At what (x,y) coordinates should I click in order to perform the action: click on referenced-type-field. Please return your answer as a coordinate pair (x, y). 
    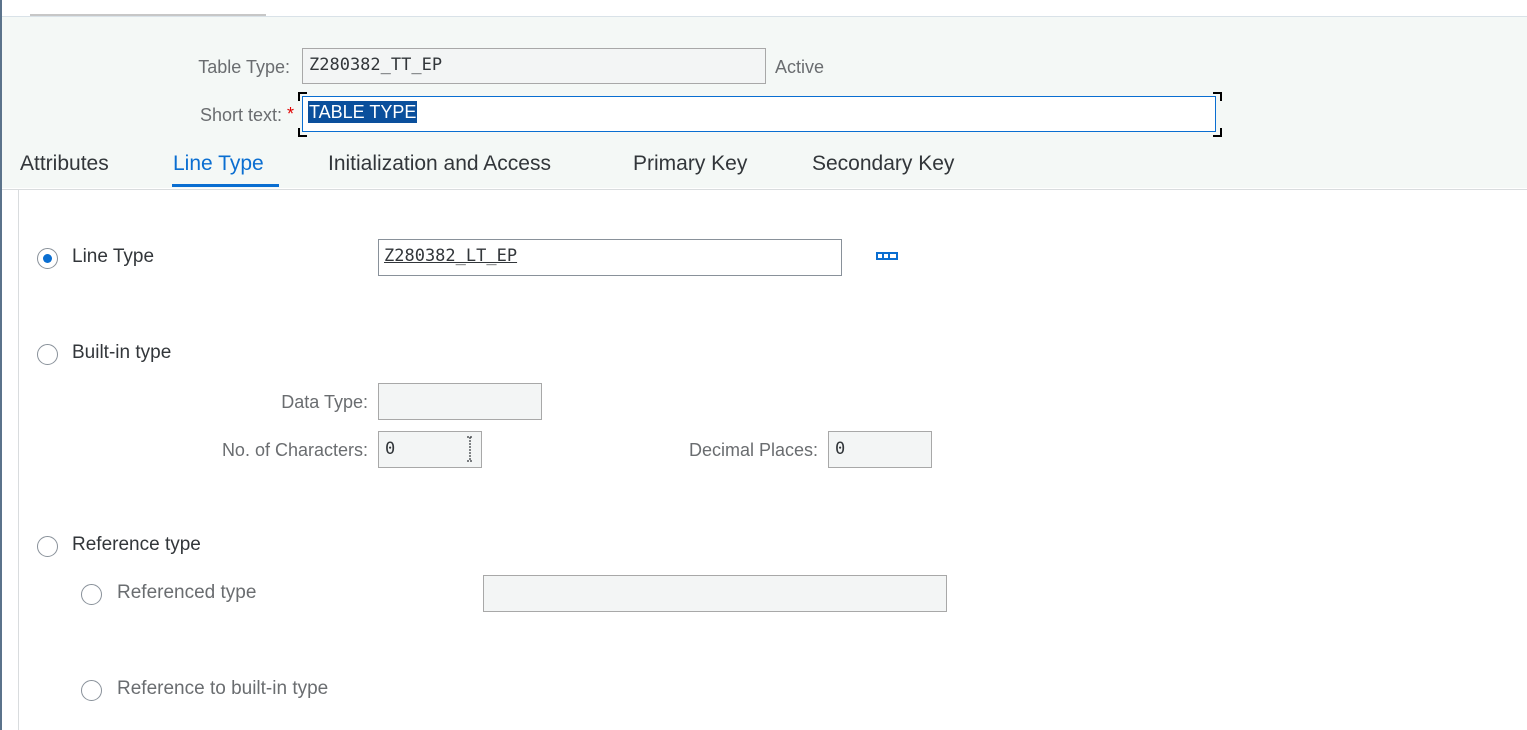
    Looking at the image, I should click on (715, 593).